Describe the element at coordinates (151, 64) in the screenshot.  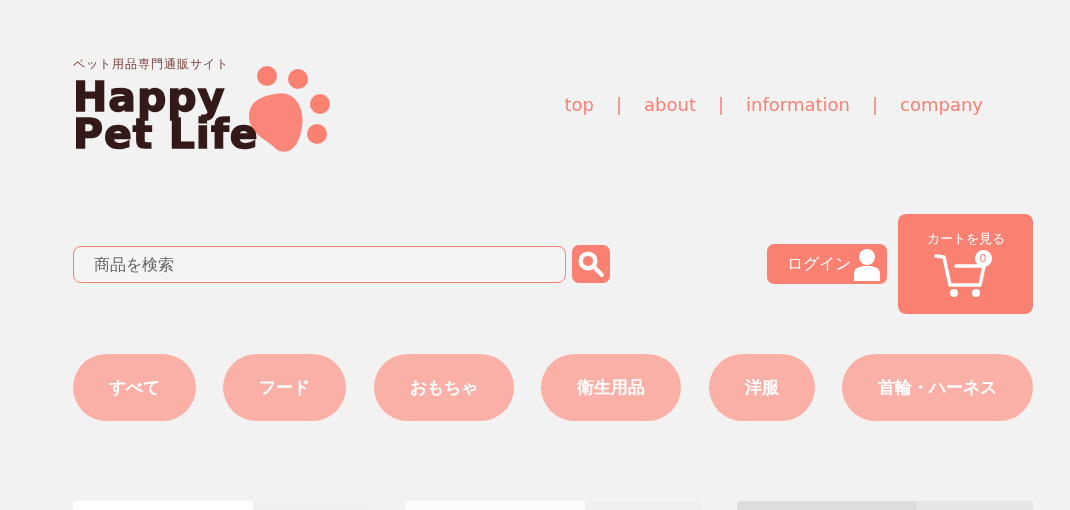
I see `logo-tagline: ペット用品専門通販サイト` at that location.